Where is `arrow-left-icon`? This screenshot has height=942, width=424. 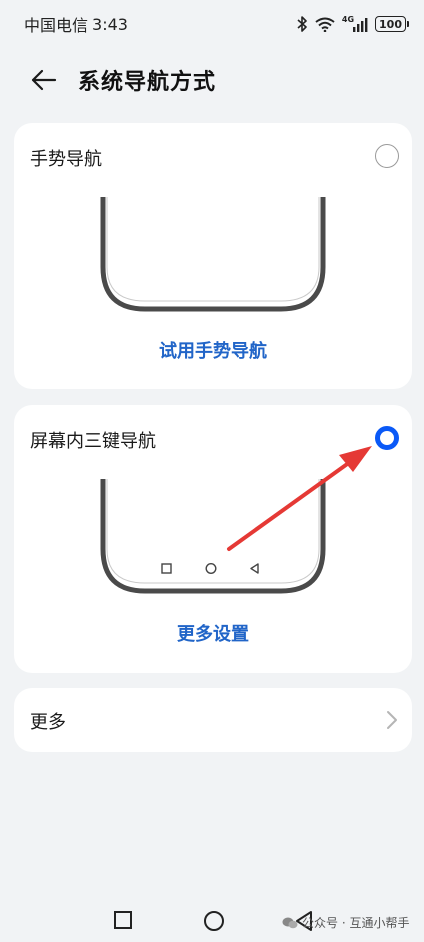
arrow-left-icon is located at coordinates (44, 80).